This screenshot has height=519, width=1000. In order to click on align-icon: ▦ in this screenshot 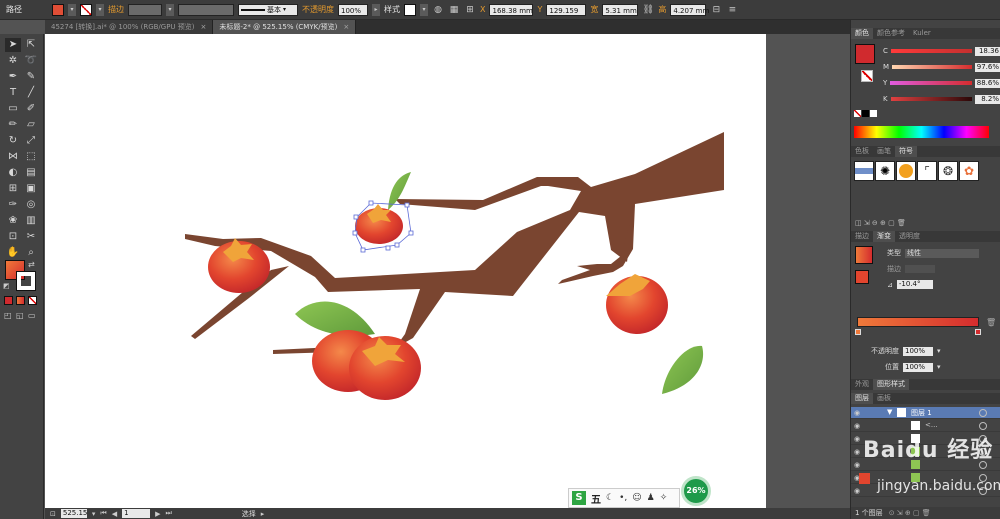, I will do `click(454, 10)`.